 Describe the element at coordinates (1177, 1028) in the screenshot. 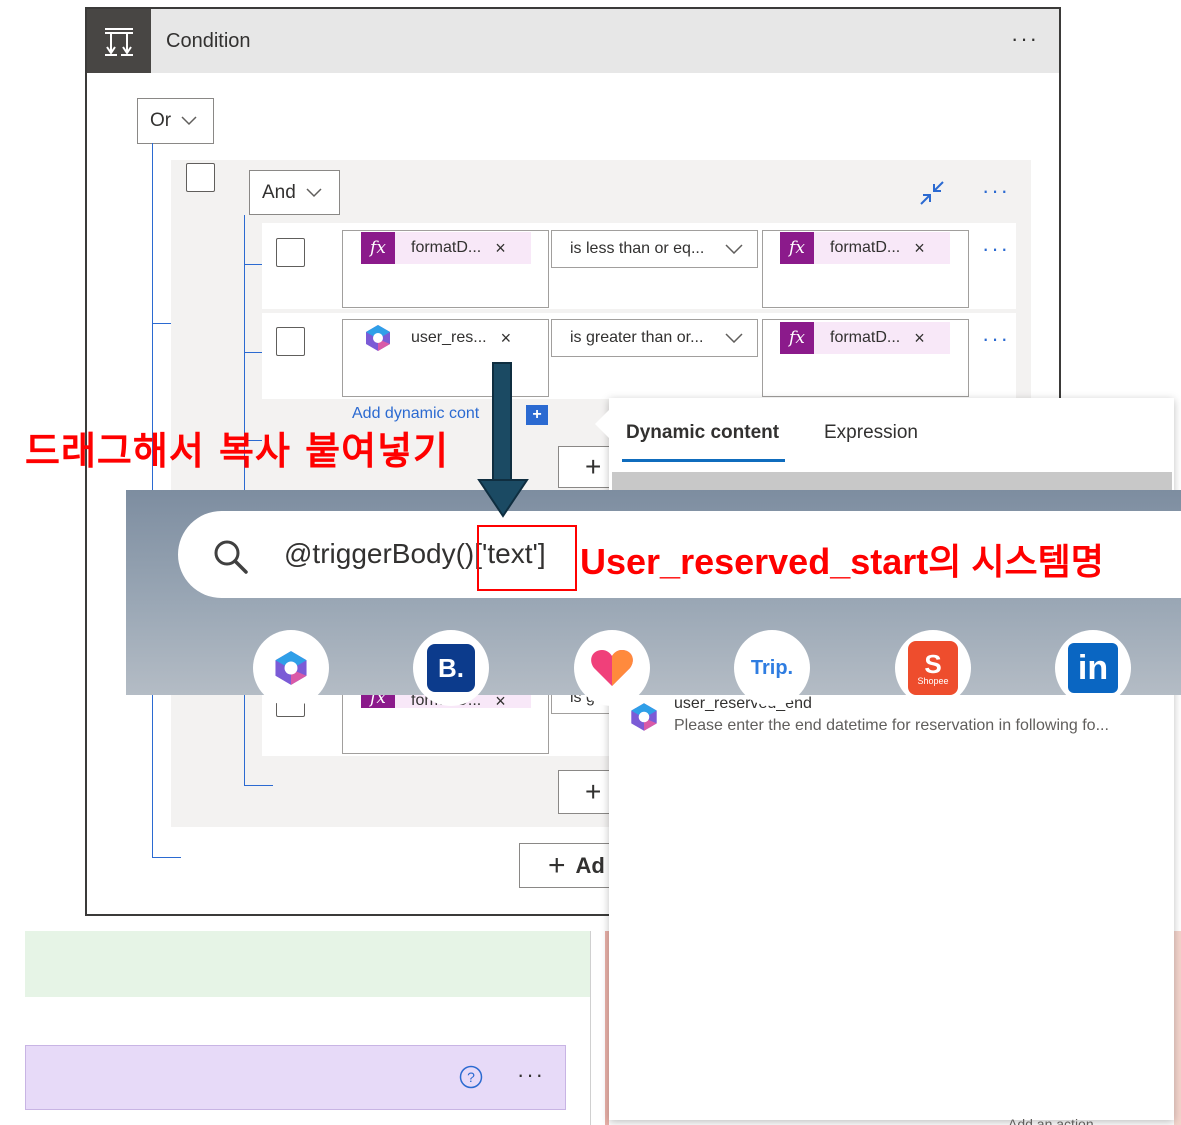

I see `no-branch-edge` at that location.